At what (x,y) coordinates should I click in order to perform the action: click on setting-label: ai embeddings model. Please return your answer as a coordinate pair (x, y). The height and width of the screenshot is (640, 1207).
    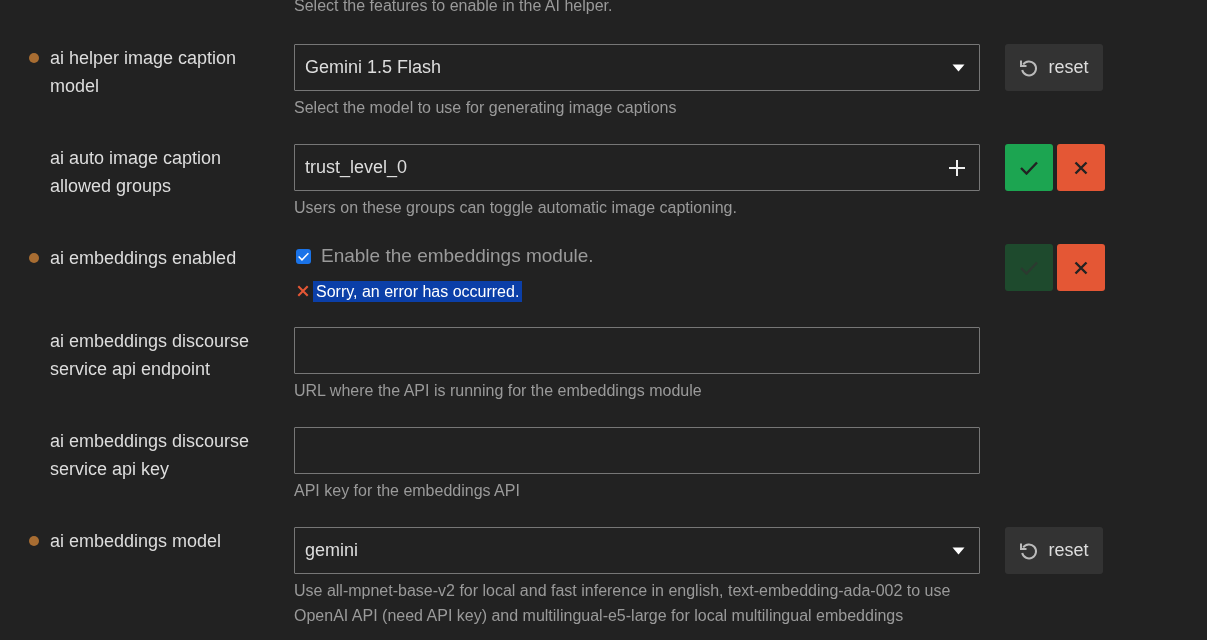
    Looking at the image, I should click on (136, 541).